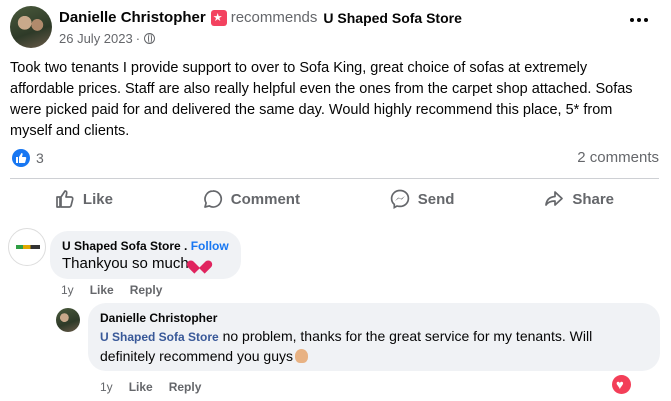 The width and height of the screenshot is (671, 401). Describe the element at coordinates (554, 198) in the screenshot. I see `share-icon` at that location.